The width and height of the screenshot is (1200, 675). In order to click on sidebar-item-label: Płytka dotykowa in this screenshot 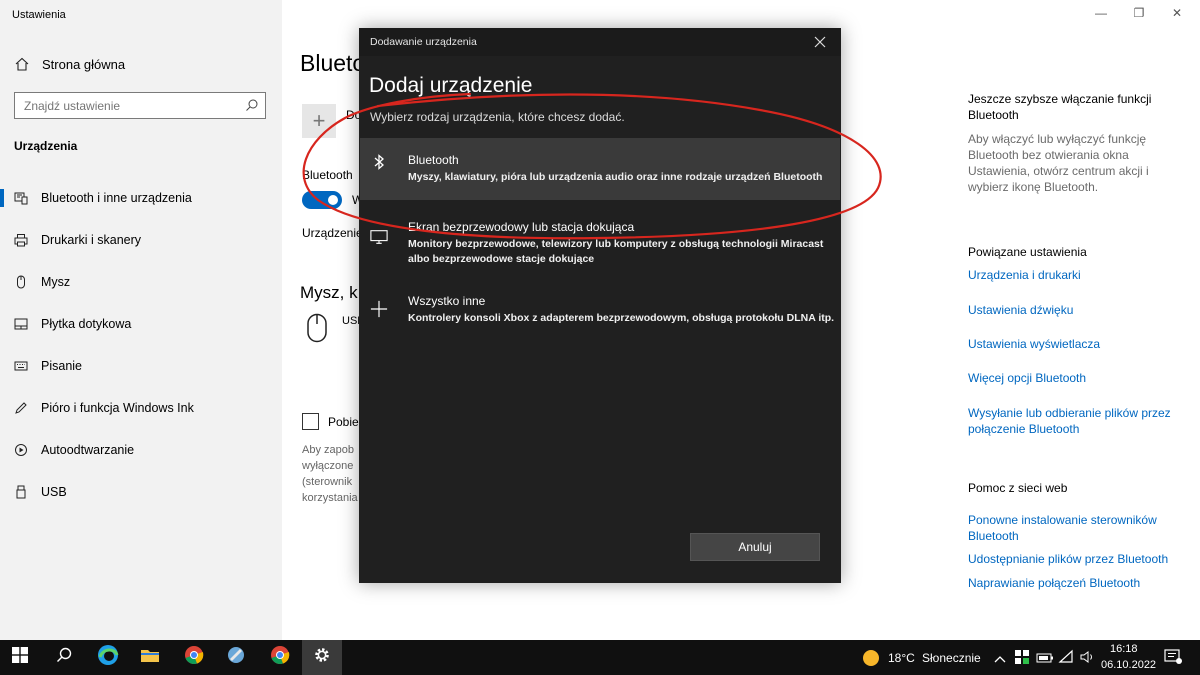, I will do `click(86, 324)`.